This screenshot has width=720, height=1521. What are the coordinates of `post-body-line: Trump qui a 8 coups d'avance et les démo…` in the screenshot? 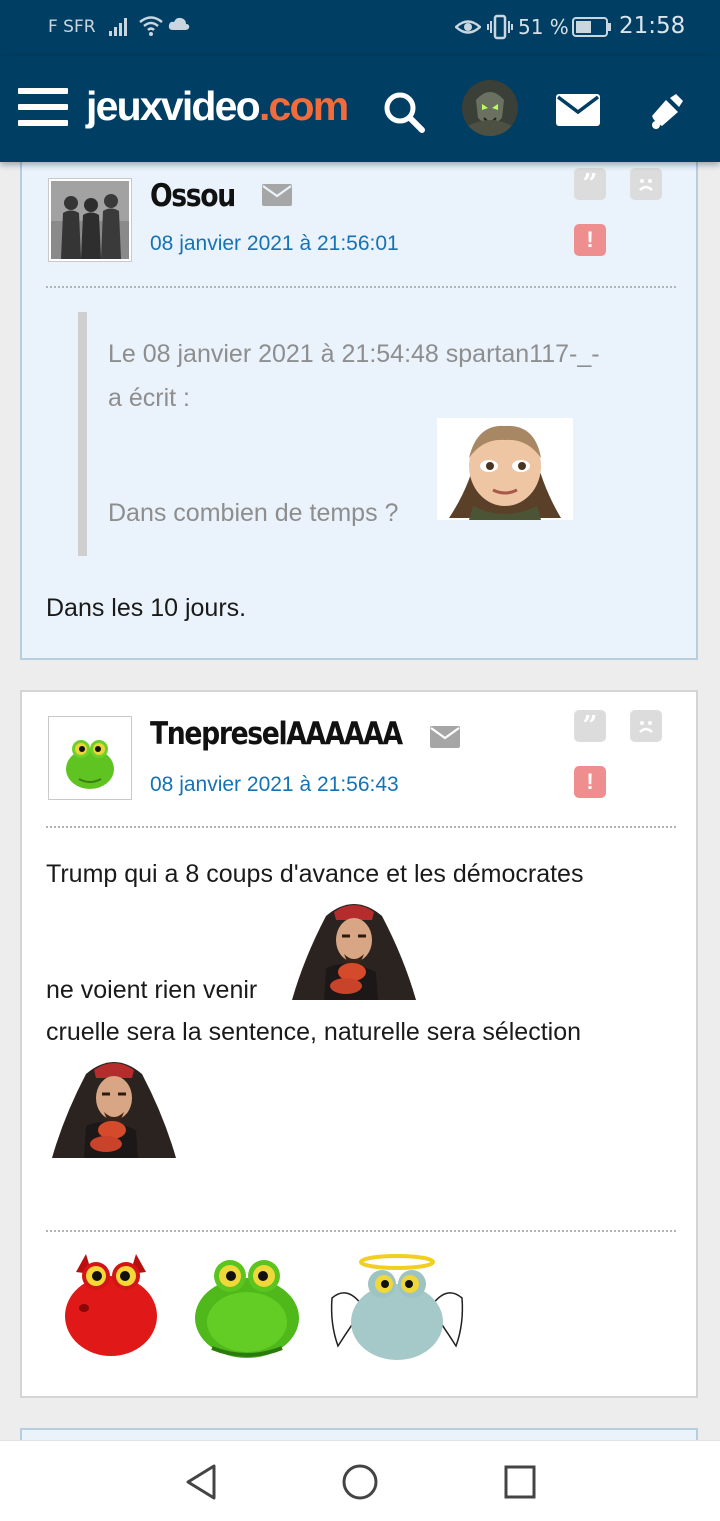 It's located at (315, 874).